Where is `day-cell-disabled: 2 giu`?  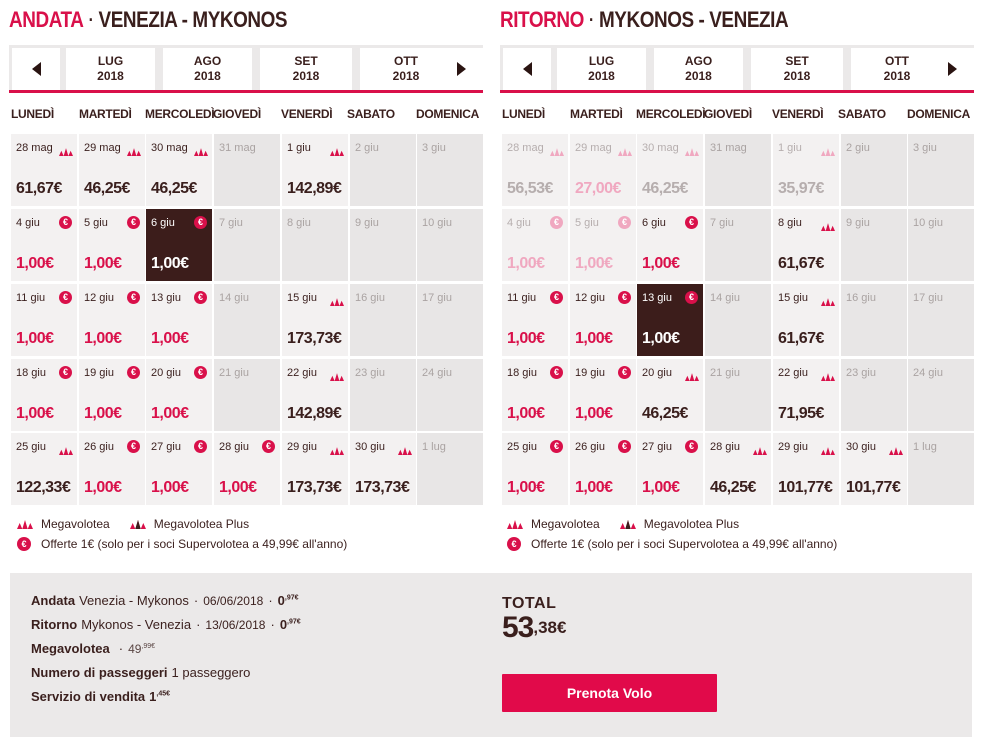
day-cell-disabled: 2 giu is located at coordinates (383, 170).